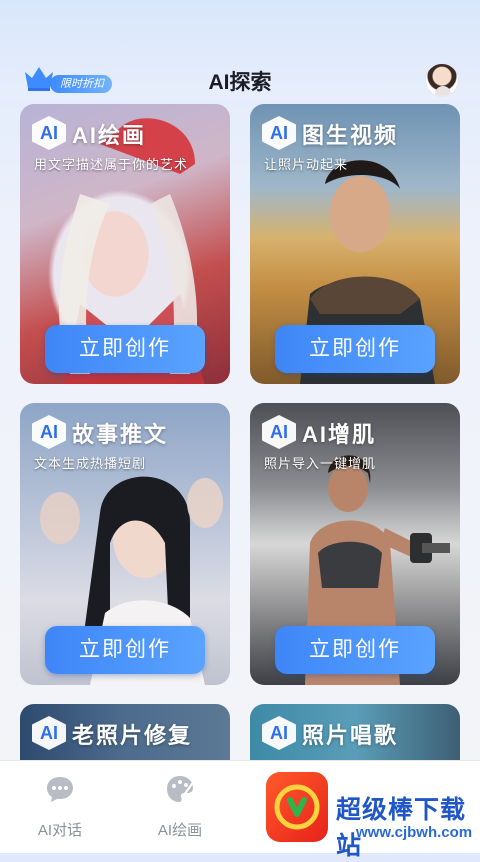 The width and height of the screenshot is (480, 862). What do you see at coordinates (60, 807) in the screenshot?
I see `tab-ai-chat: AI对话` at bounding box center [60, 807].